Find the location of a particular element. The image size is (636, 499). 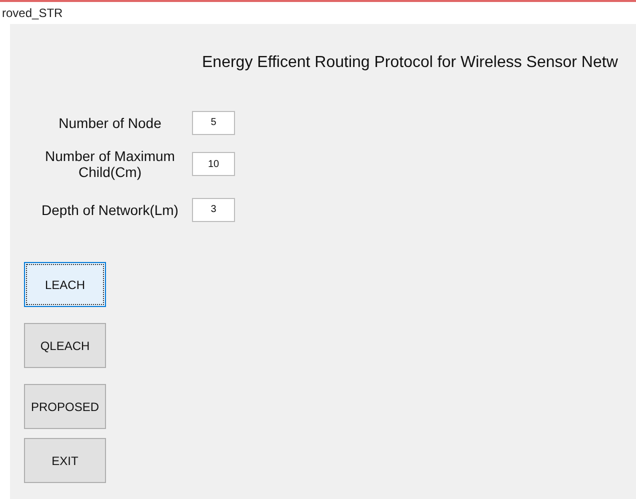

action-button: PROPOSED is located at coordinates (65, 406).